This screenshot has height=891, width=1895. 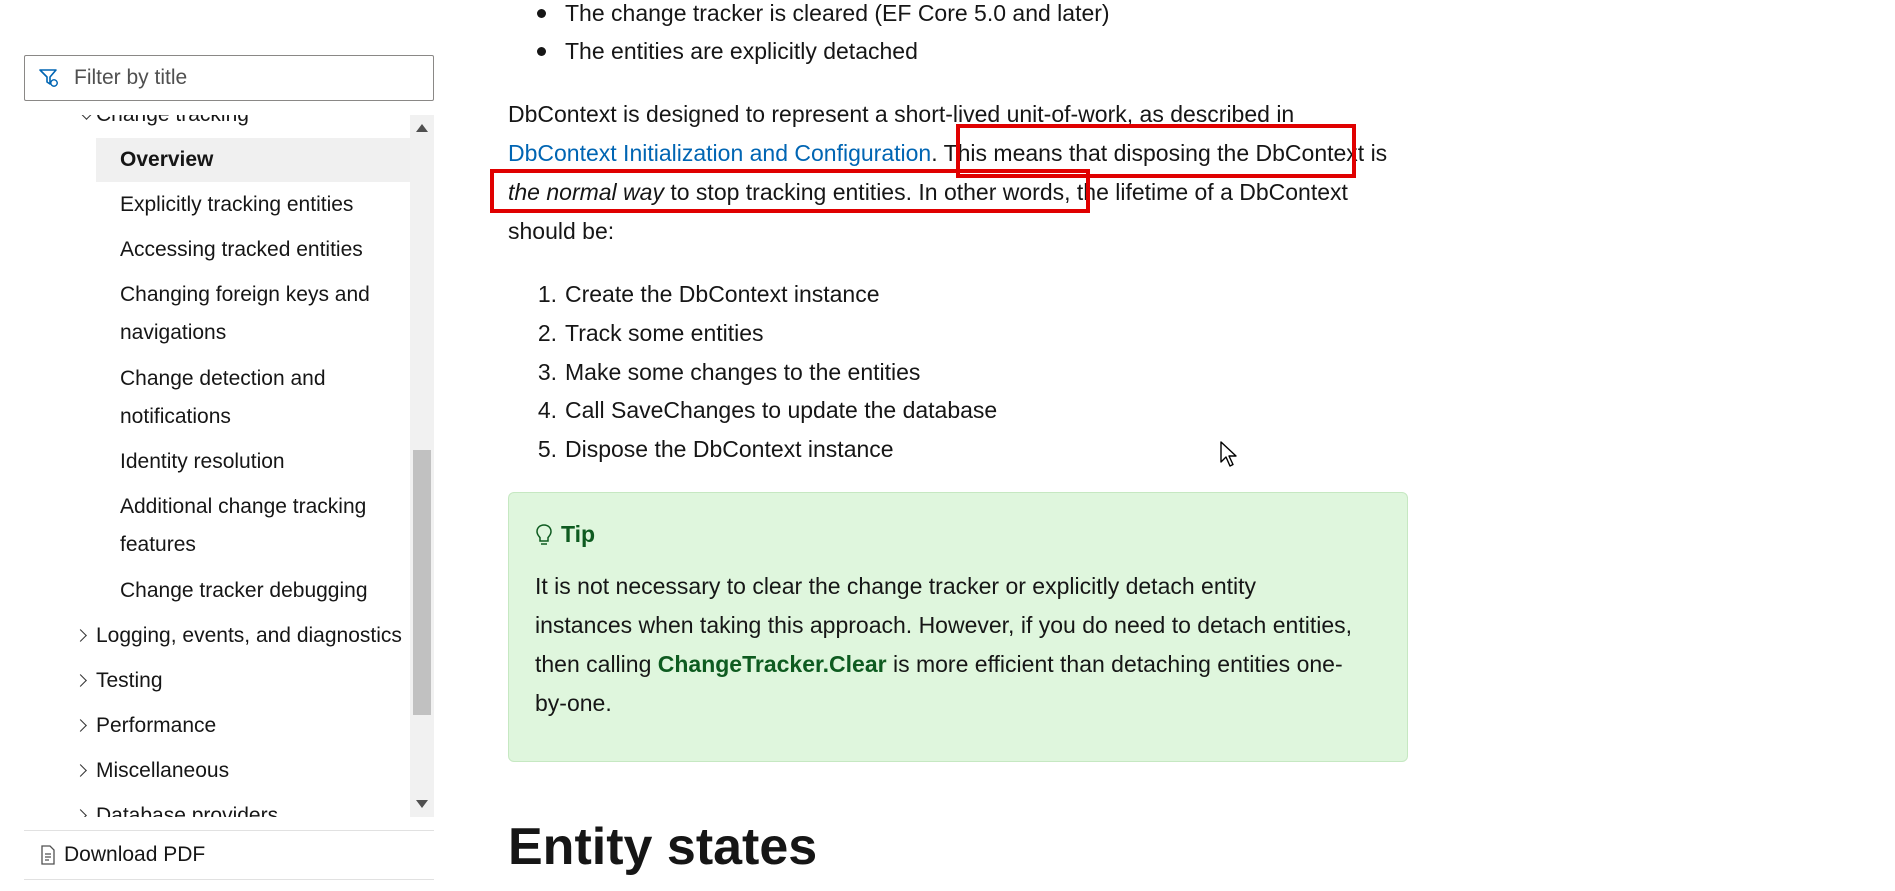 I want to click on download-pdf-label: Download PDF, so click(x=135, y=854).